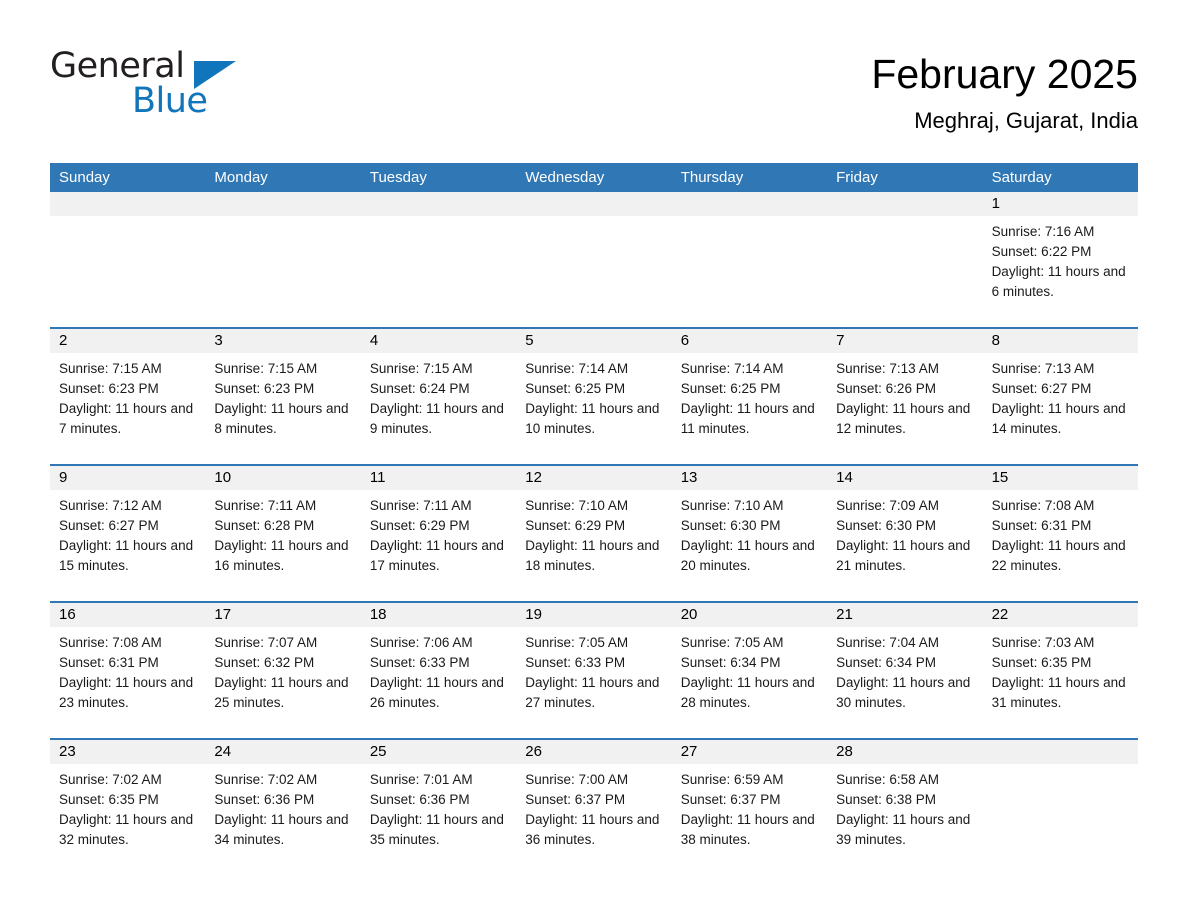 This screenshot has width=1188, height=918. What do you see at coordinates (903, 692) in the screenshot?
I see `daylight-text: Daylight: 11 hours and 30 minutes.` at bounding box center [903, 692].